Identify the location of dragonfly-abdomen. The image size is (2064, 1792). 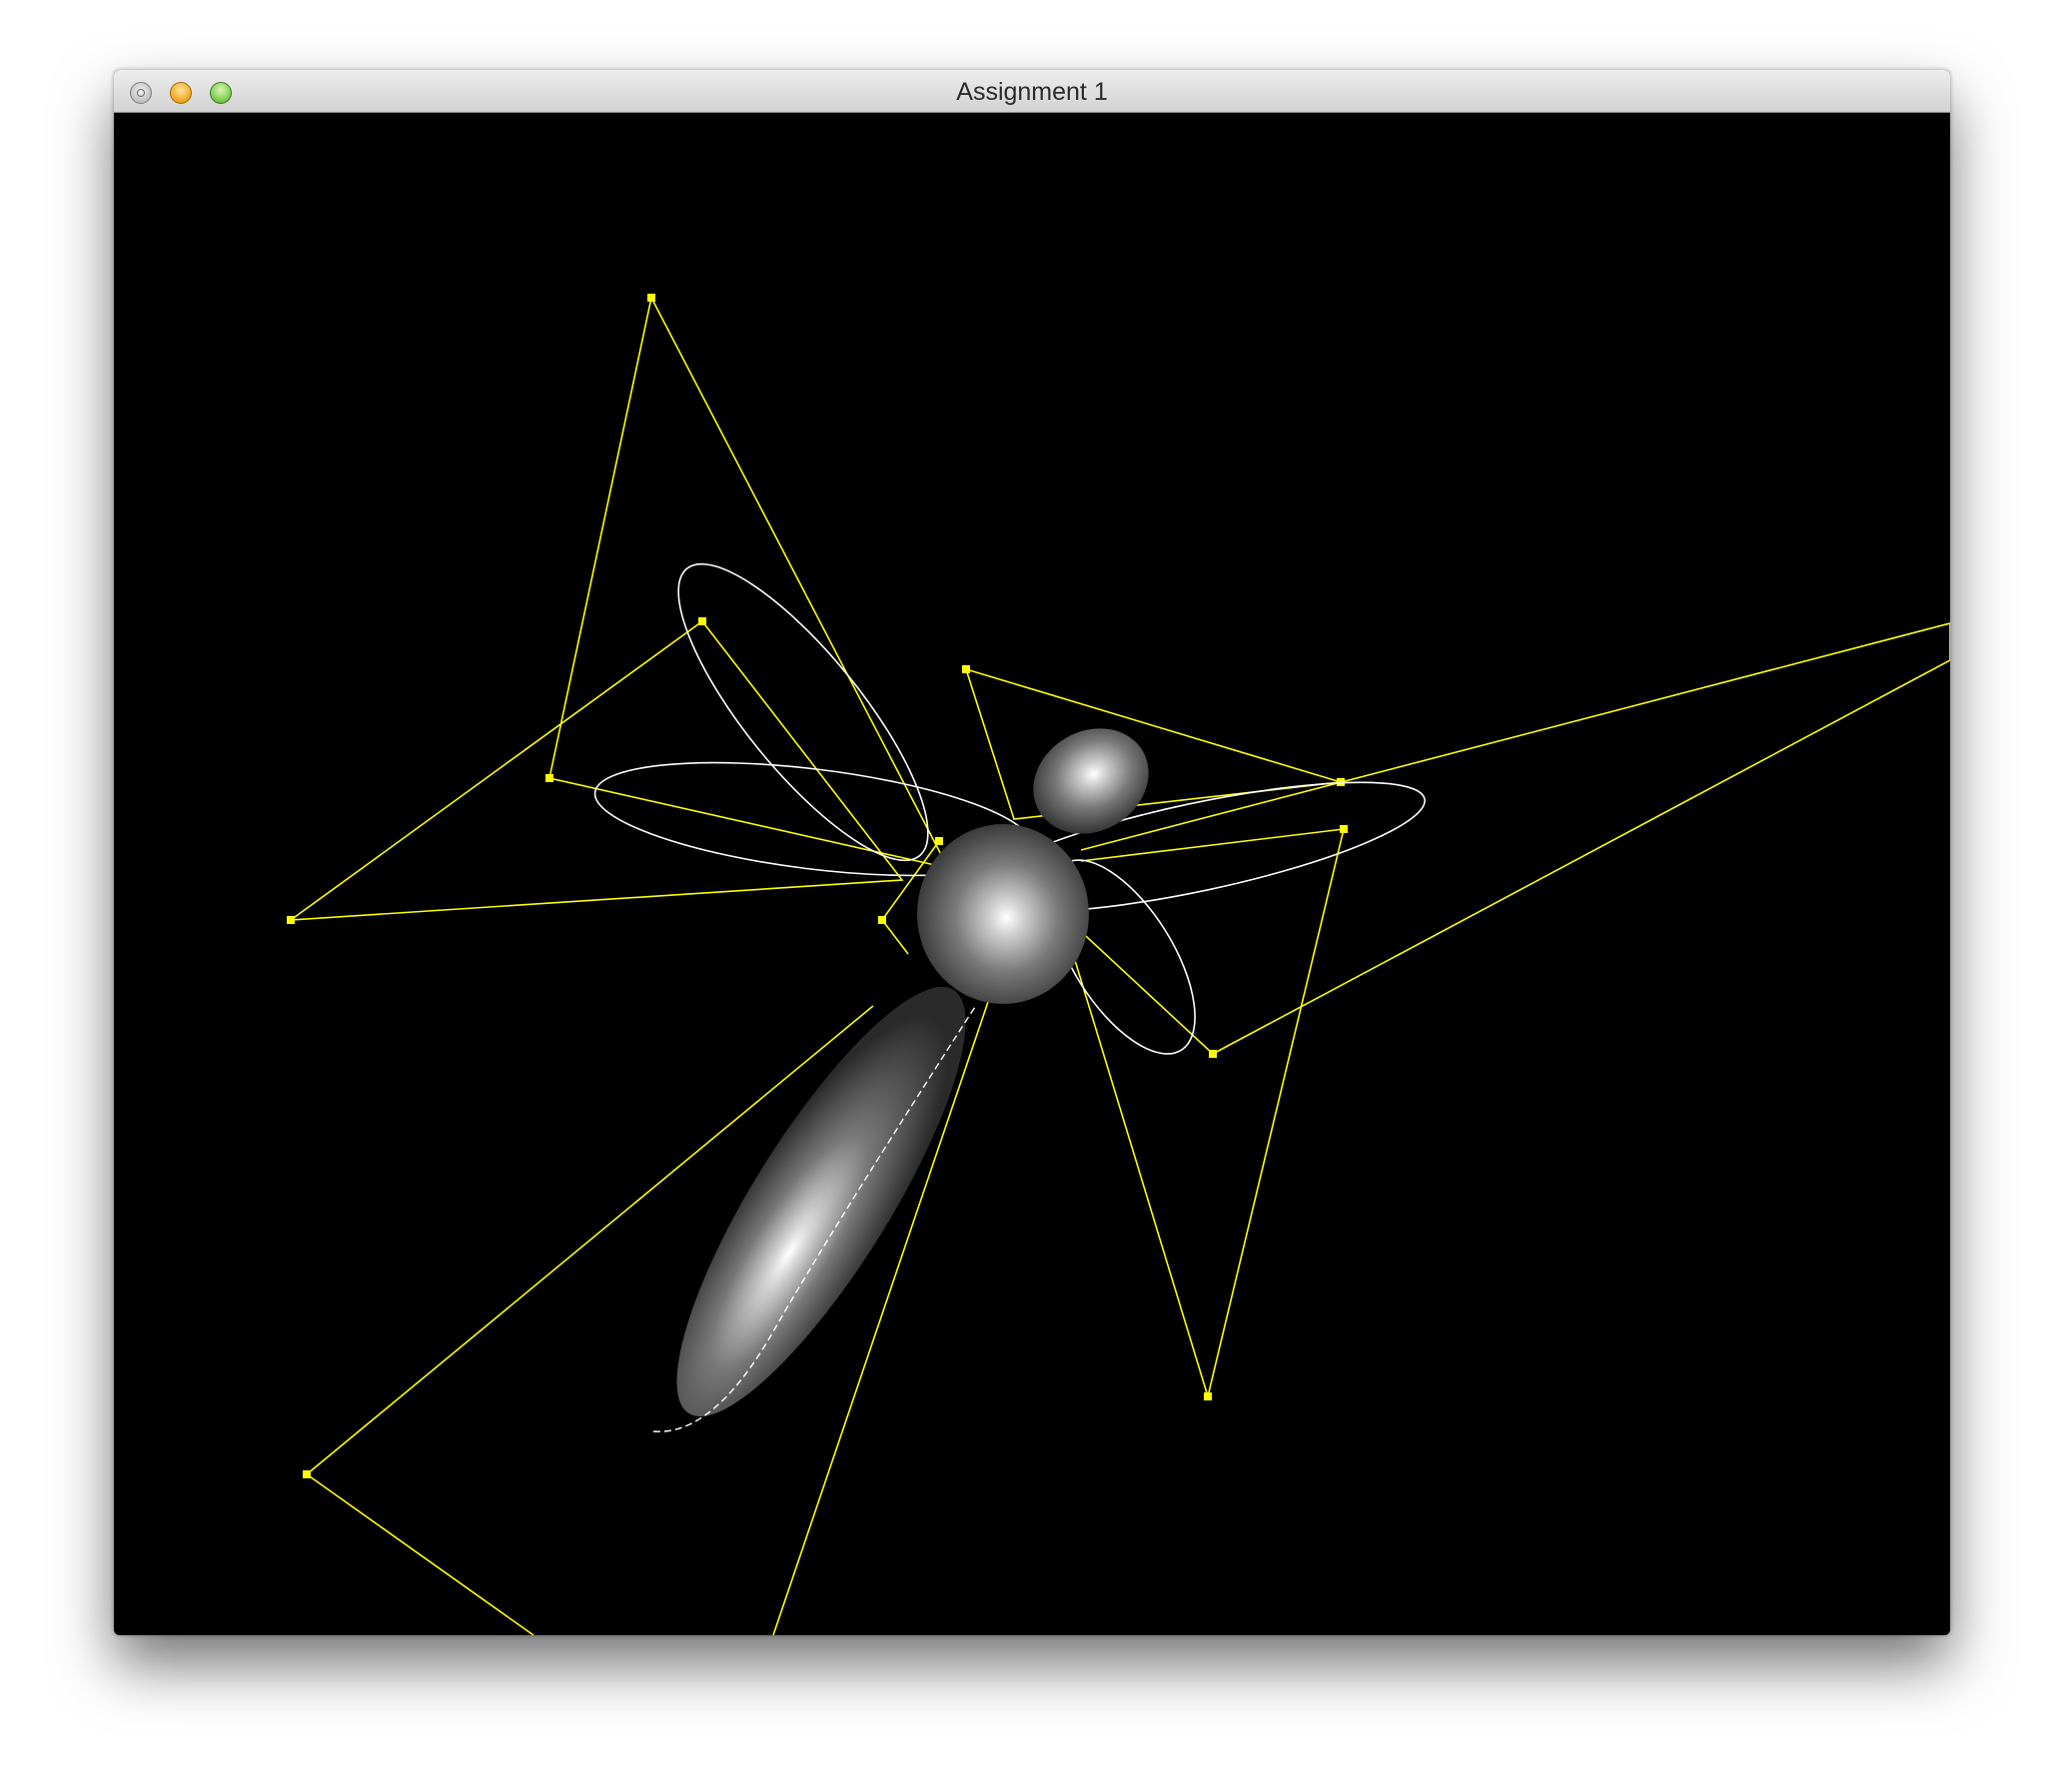
(821, 1201).